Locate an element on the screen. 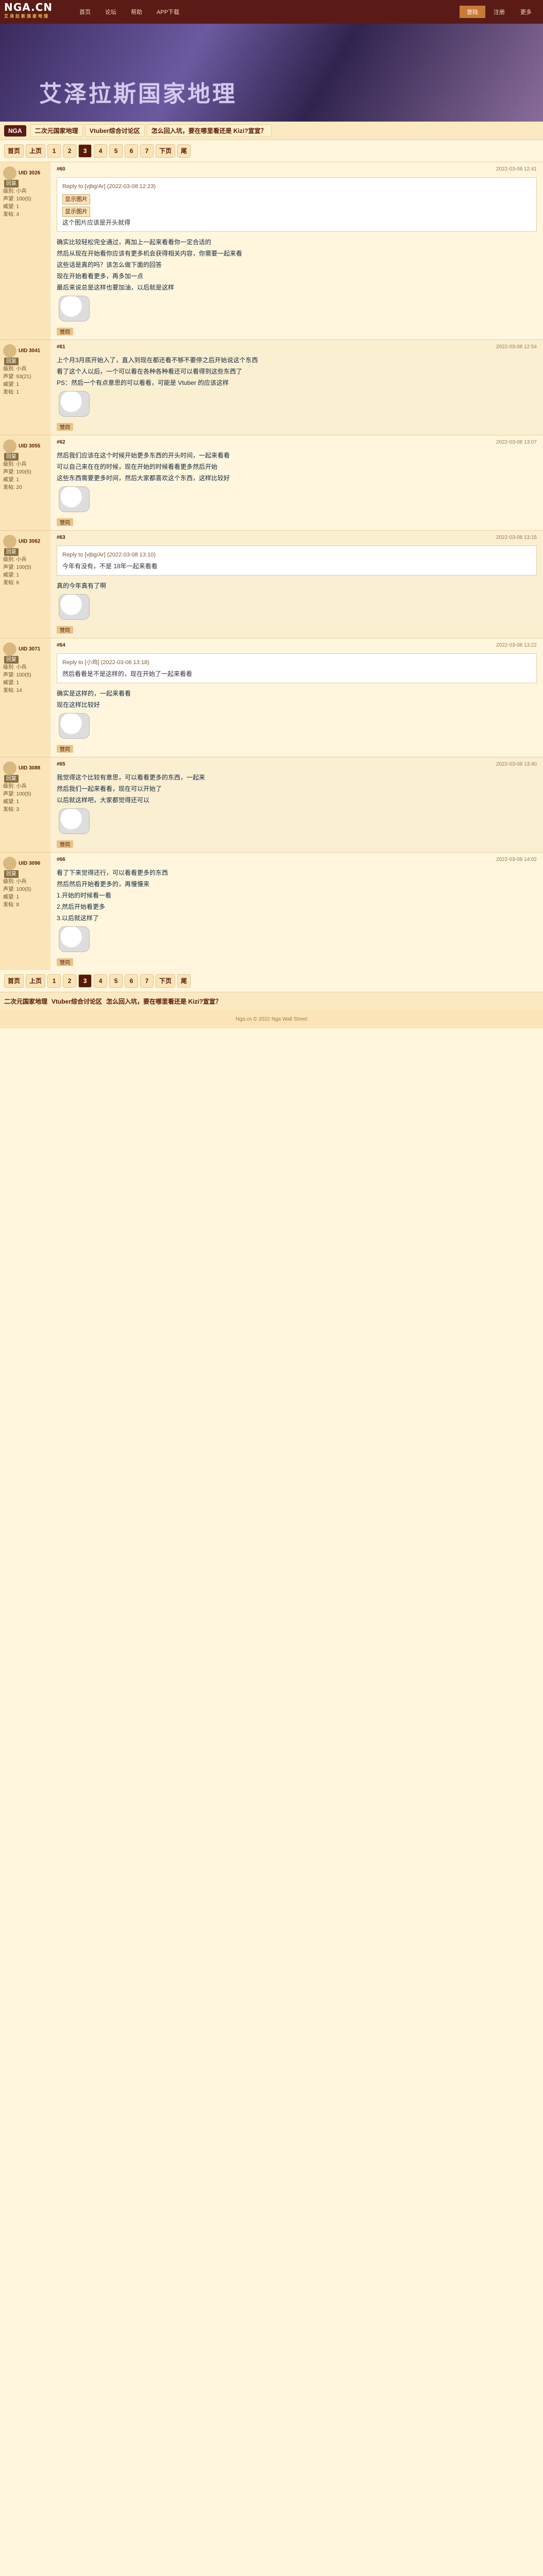  post-number: #62 is located at coordinates (61, 442).